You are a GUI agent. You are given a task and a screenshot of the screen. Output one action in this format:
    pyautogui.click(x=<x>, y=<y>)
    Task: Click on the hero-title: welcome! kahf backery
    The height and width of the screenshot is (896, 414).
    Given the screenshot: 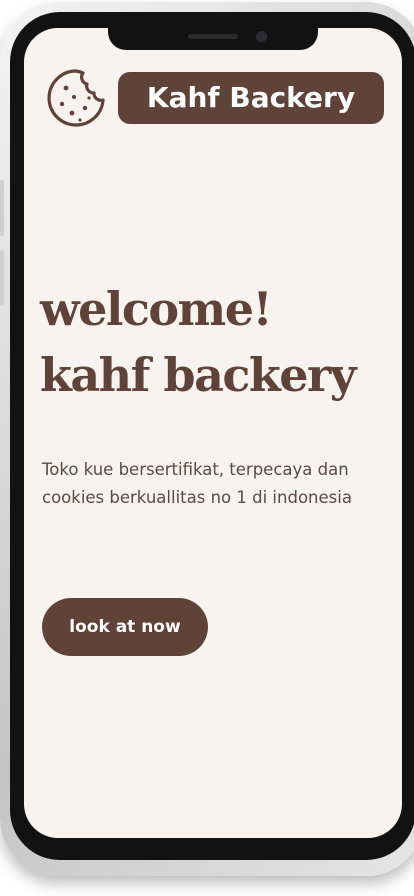 What is the action you would take?
    pyautogui.click(x=198, y=342)
    